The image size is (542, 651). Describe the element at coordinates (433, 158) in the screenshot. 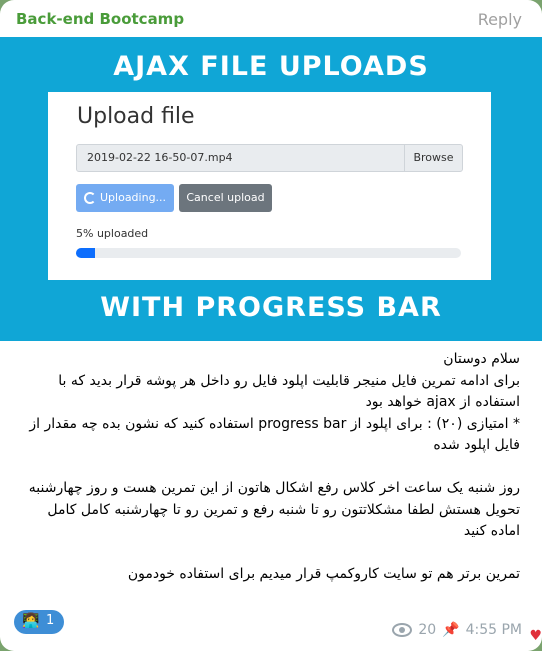

I see `browse-button: Browse` at that location.